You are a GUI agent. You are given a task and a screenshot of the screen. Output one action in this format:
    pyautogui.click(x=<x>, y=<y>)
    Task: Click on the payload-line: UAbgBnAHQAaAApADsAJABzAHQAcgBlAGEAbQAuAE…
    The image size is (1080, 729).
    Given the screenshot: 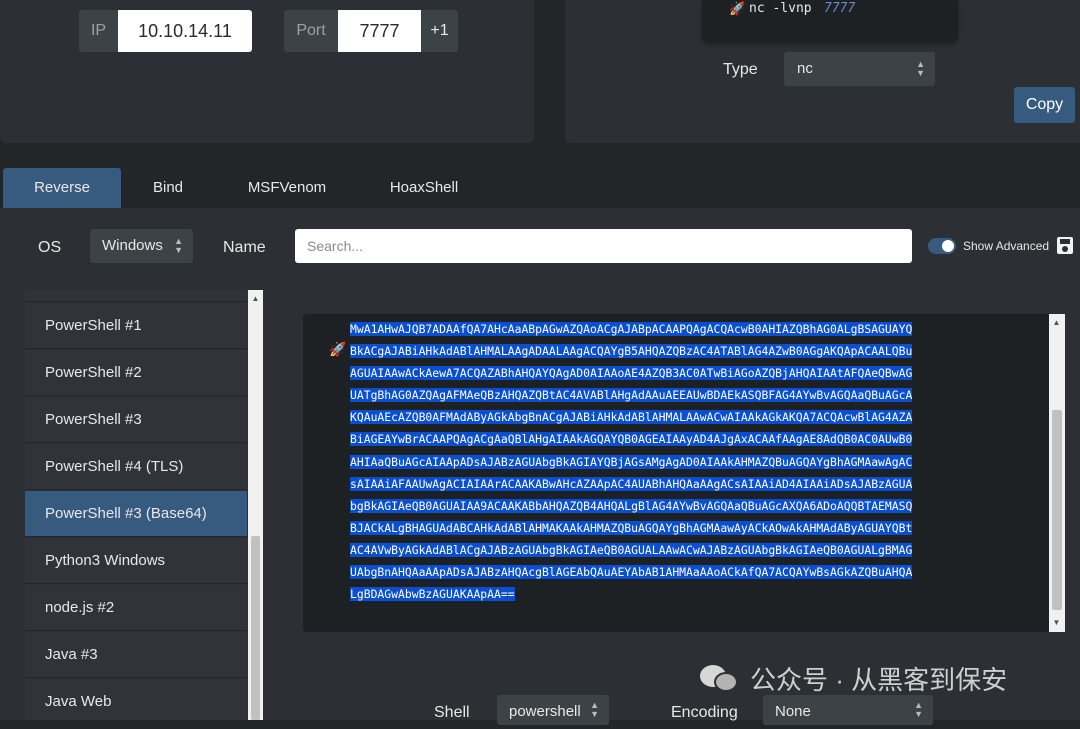 What is the action you would take?
    pyautogui.click(x=631, y=572)
    